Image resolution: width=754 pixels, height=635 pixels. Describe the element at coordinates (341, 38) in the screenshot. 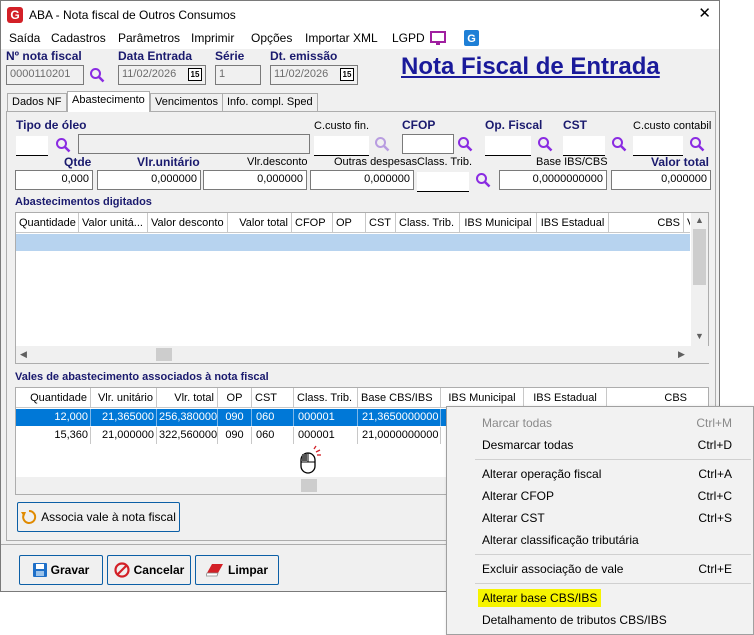

I see `menu-importar-xml: Importar XML` at that location.